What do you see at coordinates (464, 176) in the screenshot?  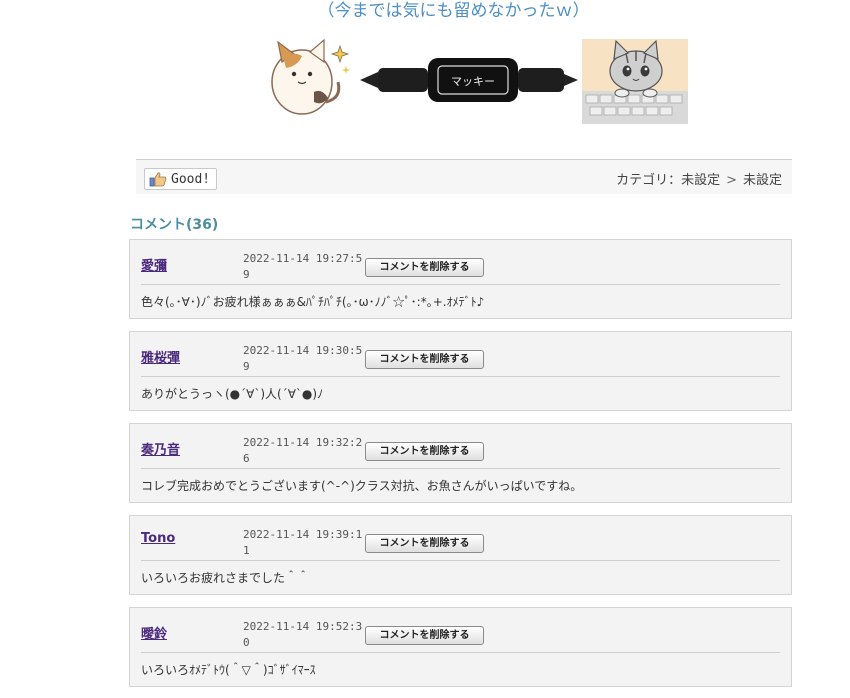 I see `entry-footer-bar: Good! カテゴリ：未設定 > 未設定` at bounding box center [464, 176].